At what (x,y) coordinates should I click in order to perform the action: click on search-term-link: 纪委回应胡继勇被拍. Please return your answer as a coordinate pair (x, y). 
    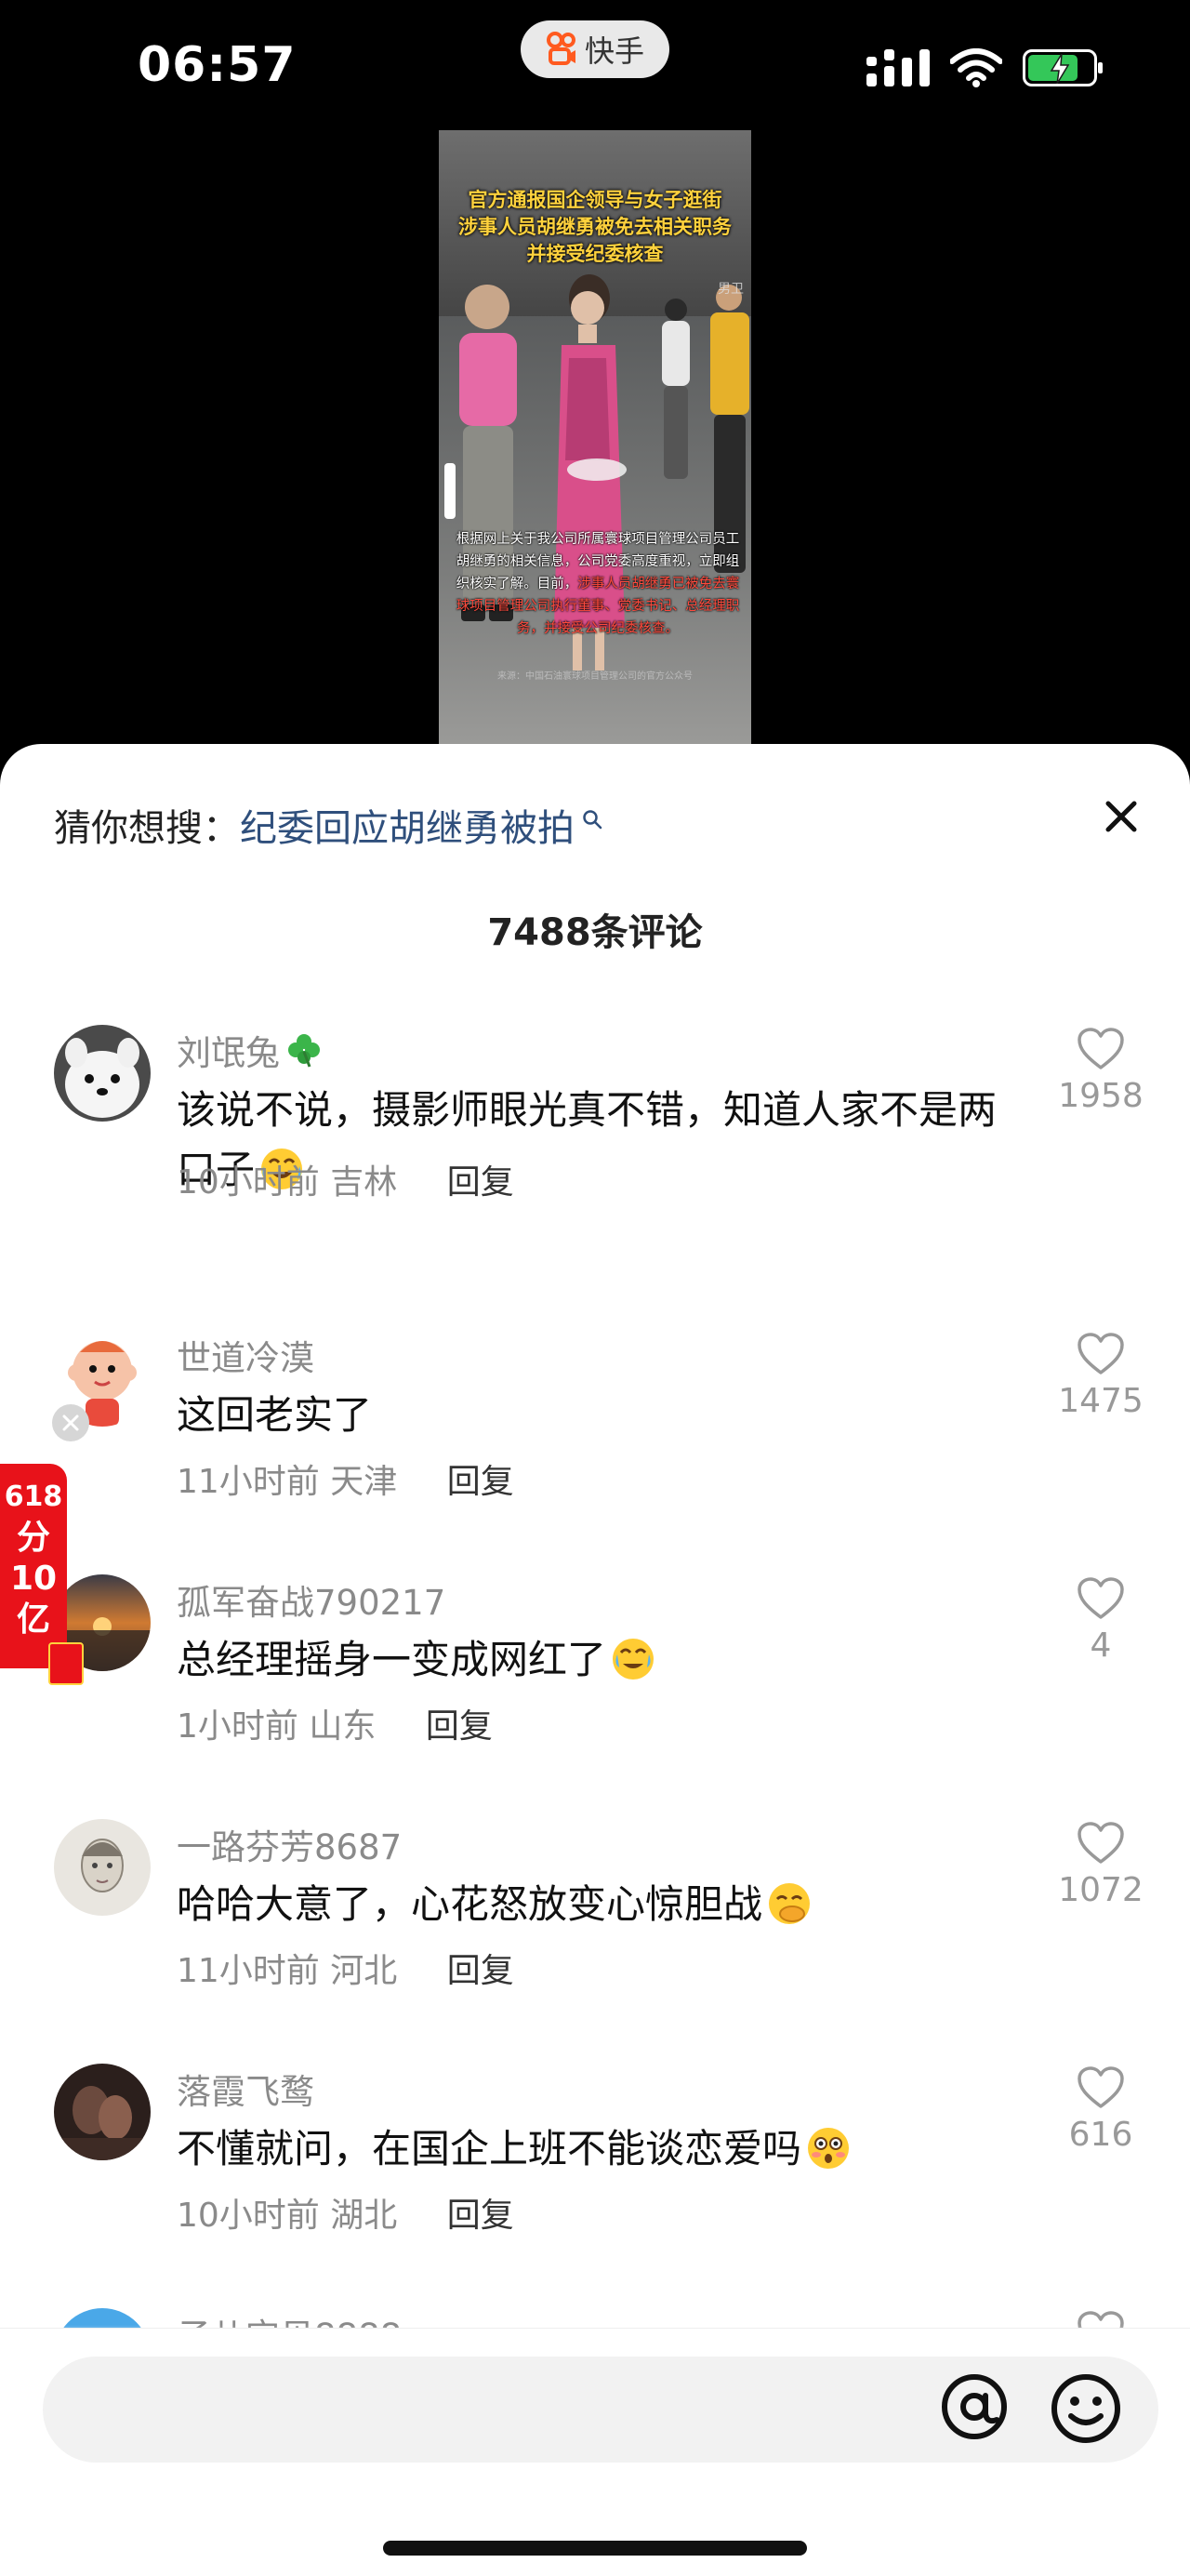
    Looking at the image, I should click on (407, 825).